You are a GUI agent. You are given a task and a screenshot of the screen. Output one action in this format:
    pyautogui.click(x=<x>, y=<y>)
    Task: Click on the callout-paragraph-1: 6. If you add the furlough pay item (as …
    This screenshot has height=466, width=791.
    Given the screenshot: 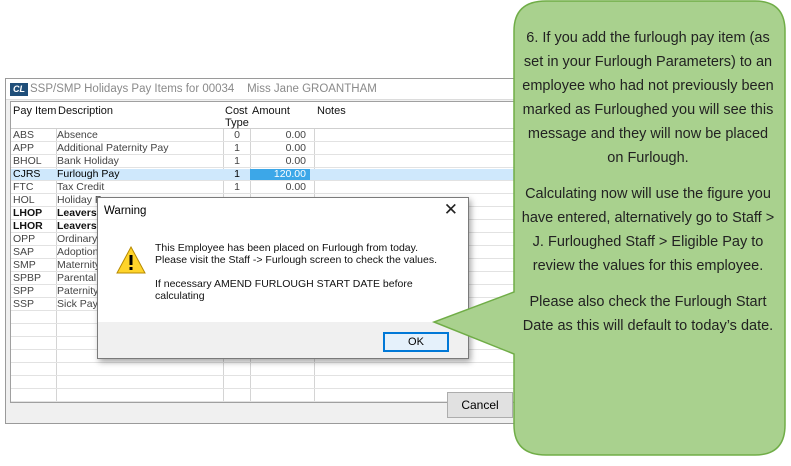 What is the action you would take?
    pyautogui.click(x=648, y=98)
    